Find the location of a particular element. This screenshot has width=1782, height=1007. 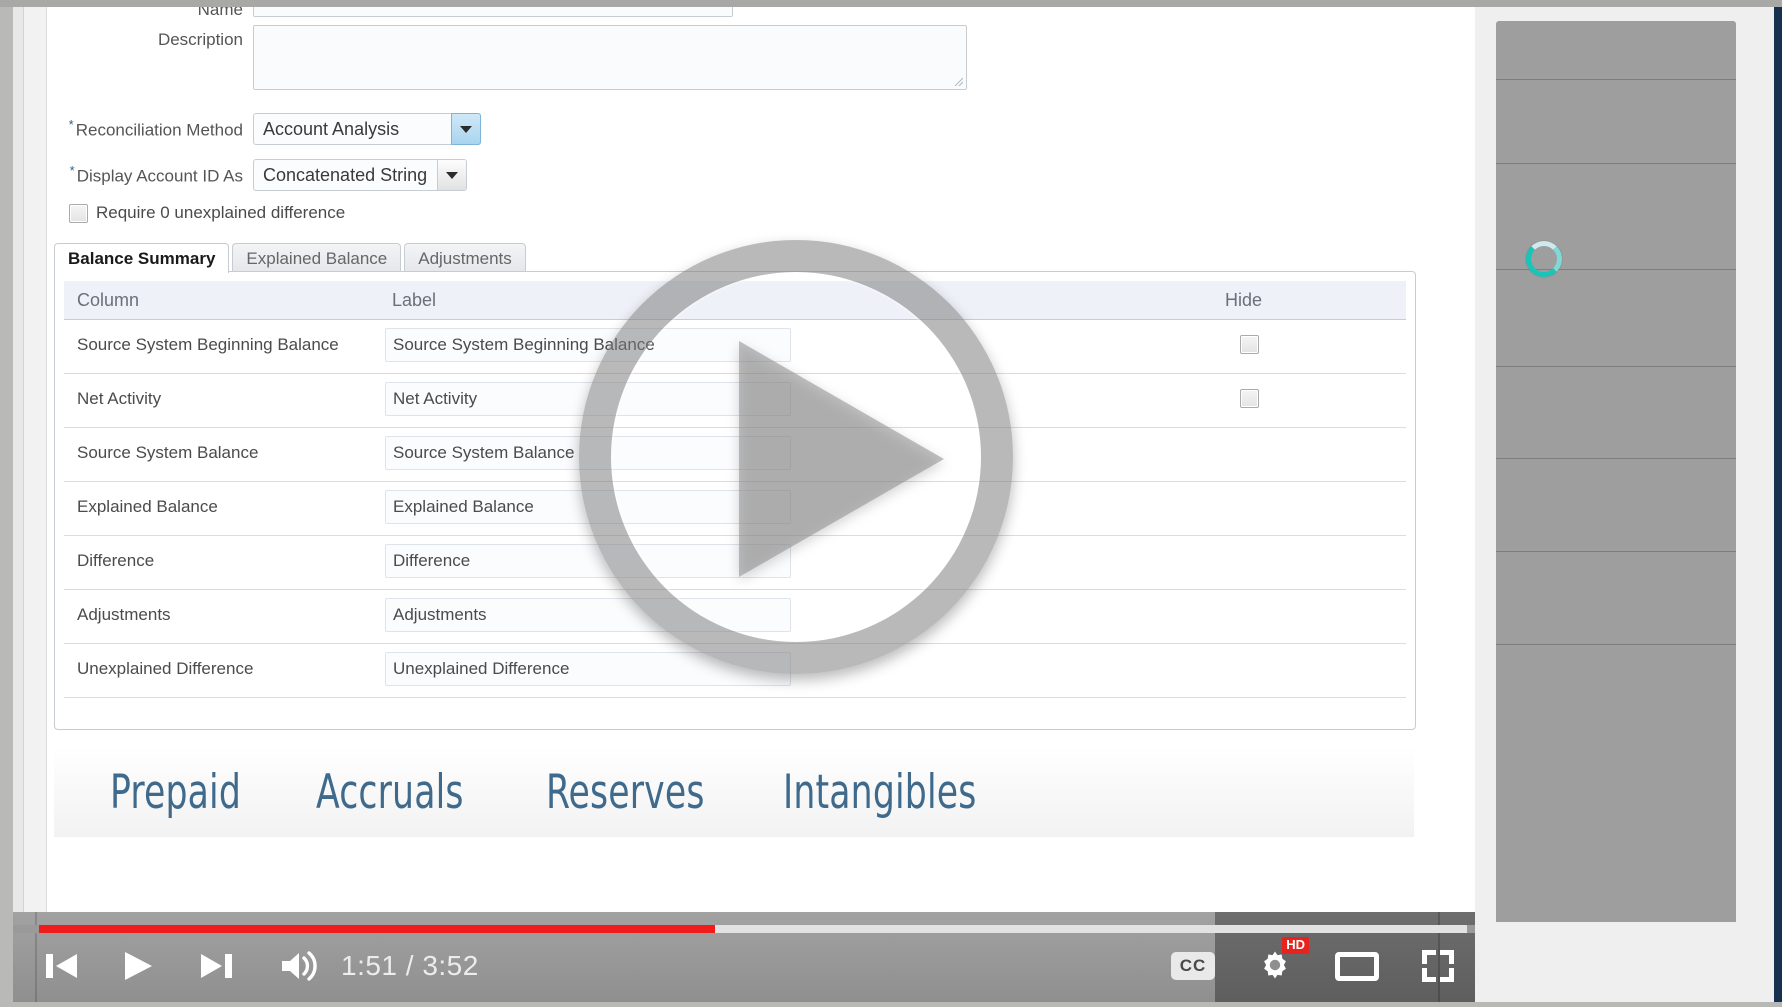

play-button is located at coordinates (138, 966).